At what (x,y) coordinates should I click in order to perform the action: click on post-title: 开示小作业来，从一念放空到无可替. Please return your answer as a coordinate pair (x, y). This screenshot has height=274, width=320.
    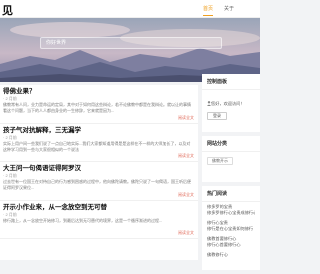
    Looking at the image, I should click on (98, 207).